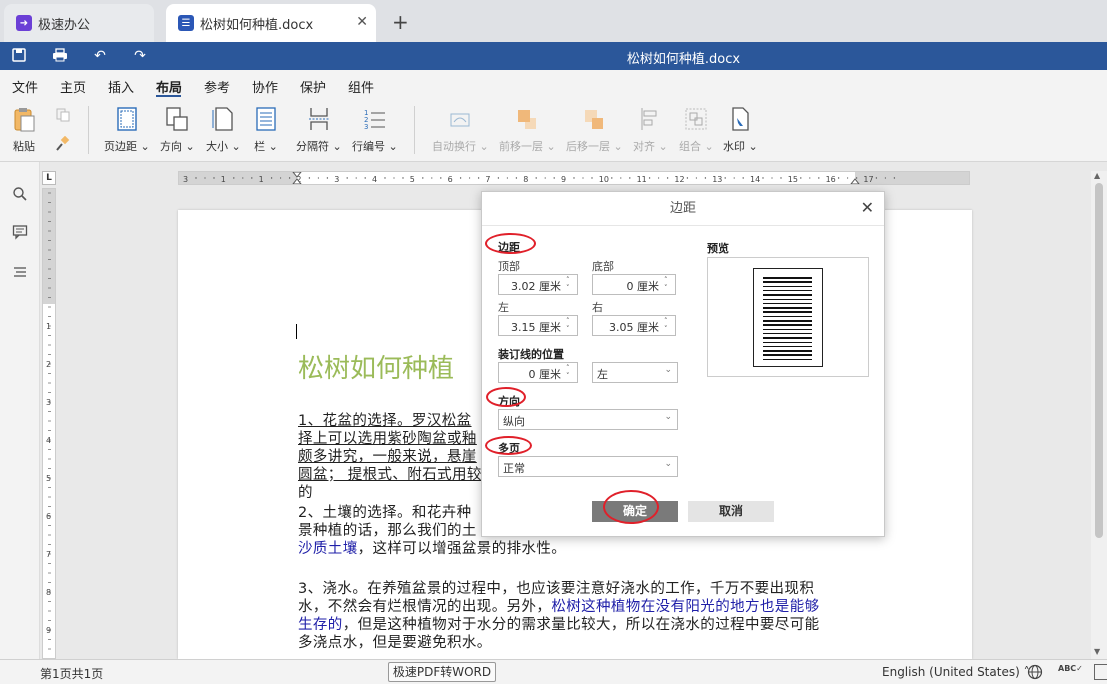 This screenshot has height=684, width=1107. I want to click on size-button: 大小 ⌄, so click(223, 130).